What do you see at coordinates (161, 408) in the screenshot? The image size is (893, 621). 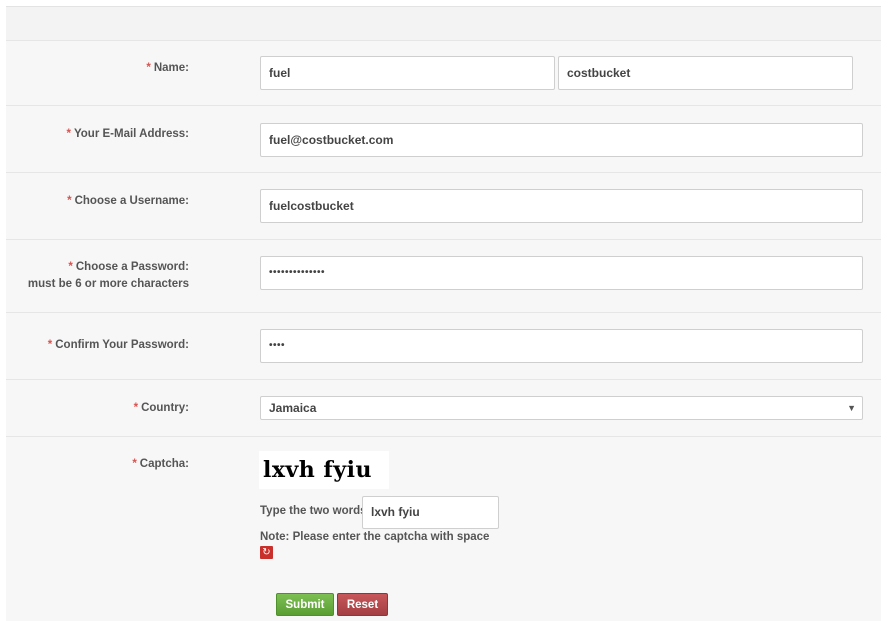 I see `country-label: * Country:` at bounding box center [161, 408].